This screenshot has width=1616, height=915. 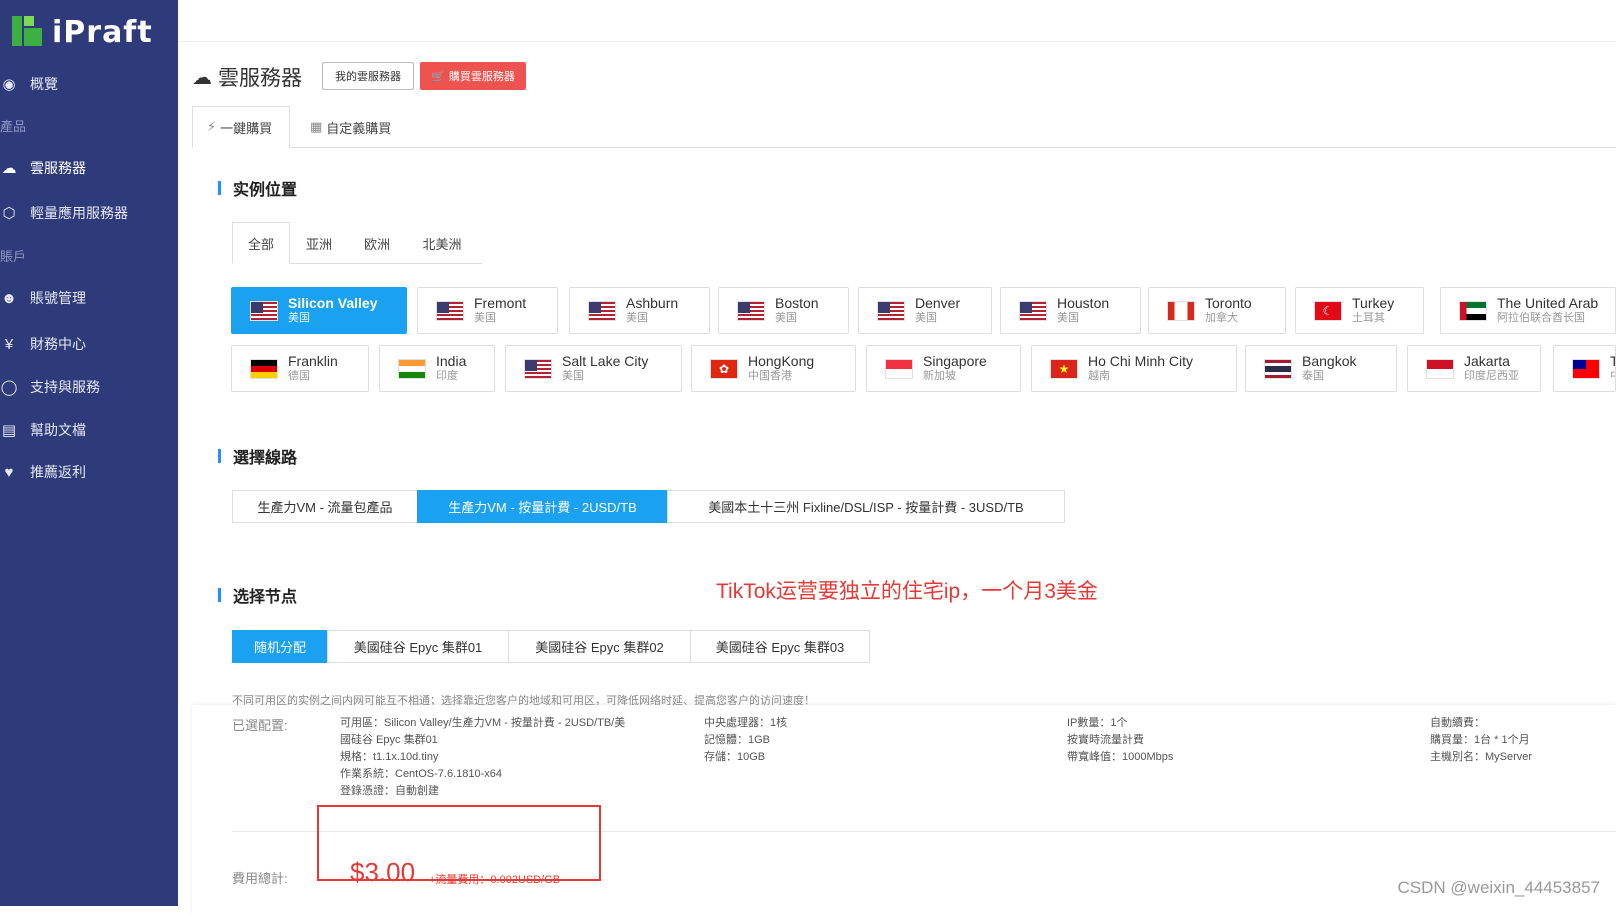 What do you see at coordinates (1612, 368) in the screenshot?
I see `location-text: Taipei中国台湾` at bounding box center [1612, 368].